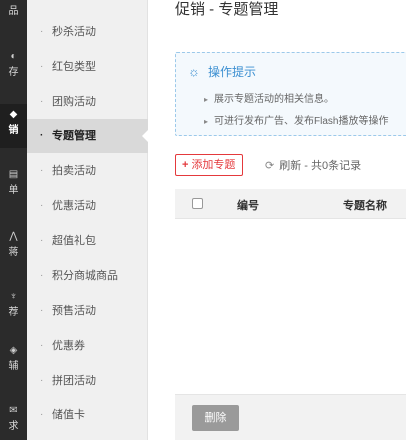  Describe the element at coordinates (232, 72) in the screenshot. I see `tips-heading-text: 操作提示` at that location.